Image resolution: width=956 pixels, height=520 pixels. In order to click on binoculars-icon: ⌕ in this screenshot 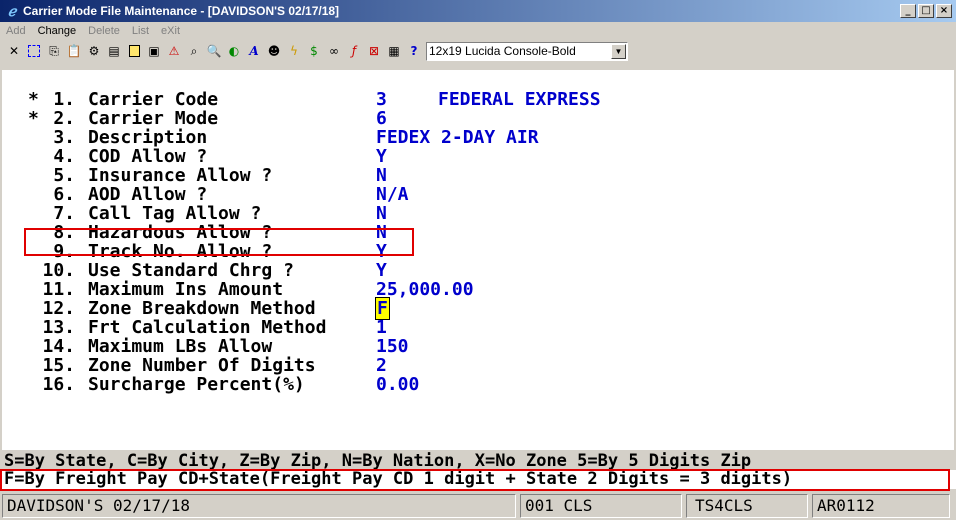, I will do `click(194, 51)`.